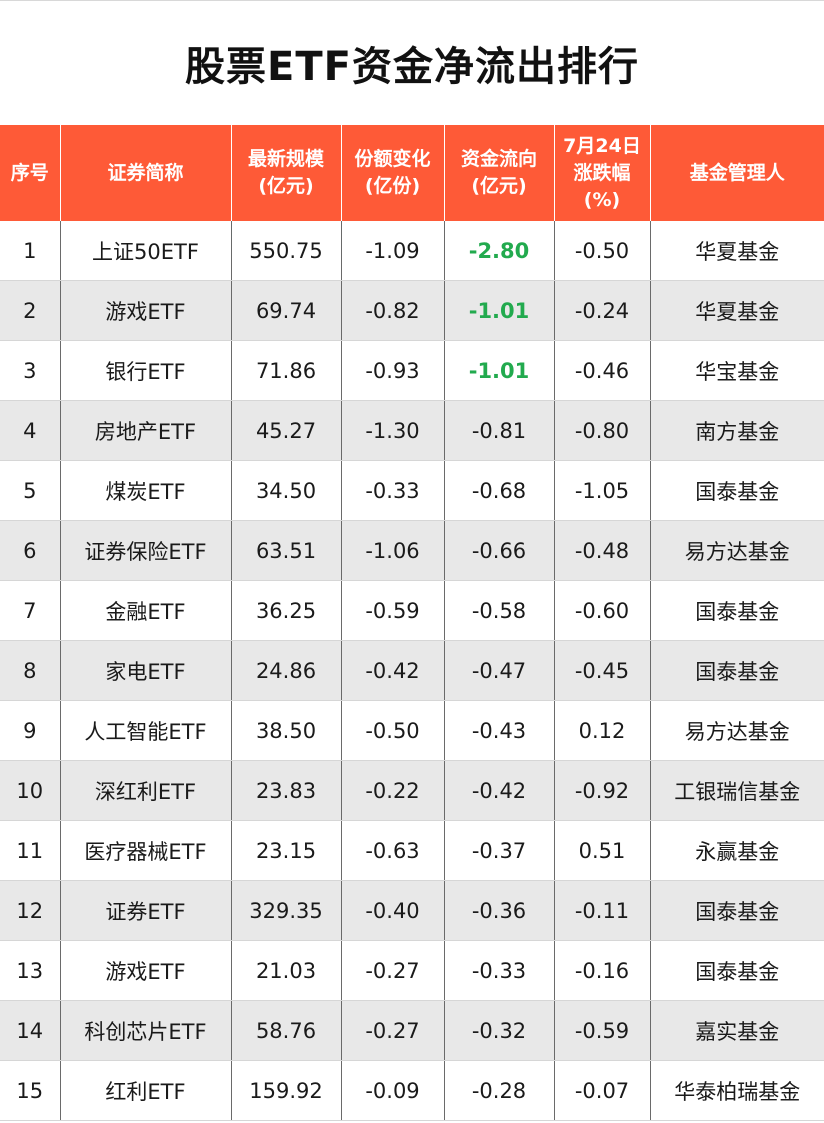 This screenshot has width=824, height=1123. I want to click on fund-flow: -0.28, so click(499, 1090).